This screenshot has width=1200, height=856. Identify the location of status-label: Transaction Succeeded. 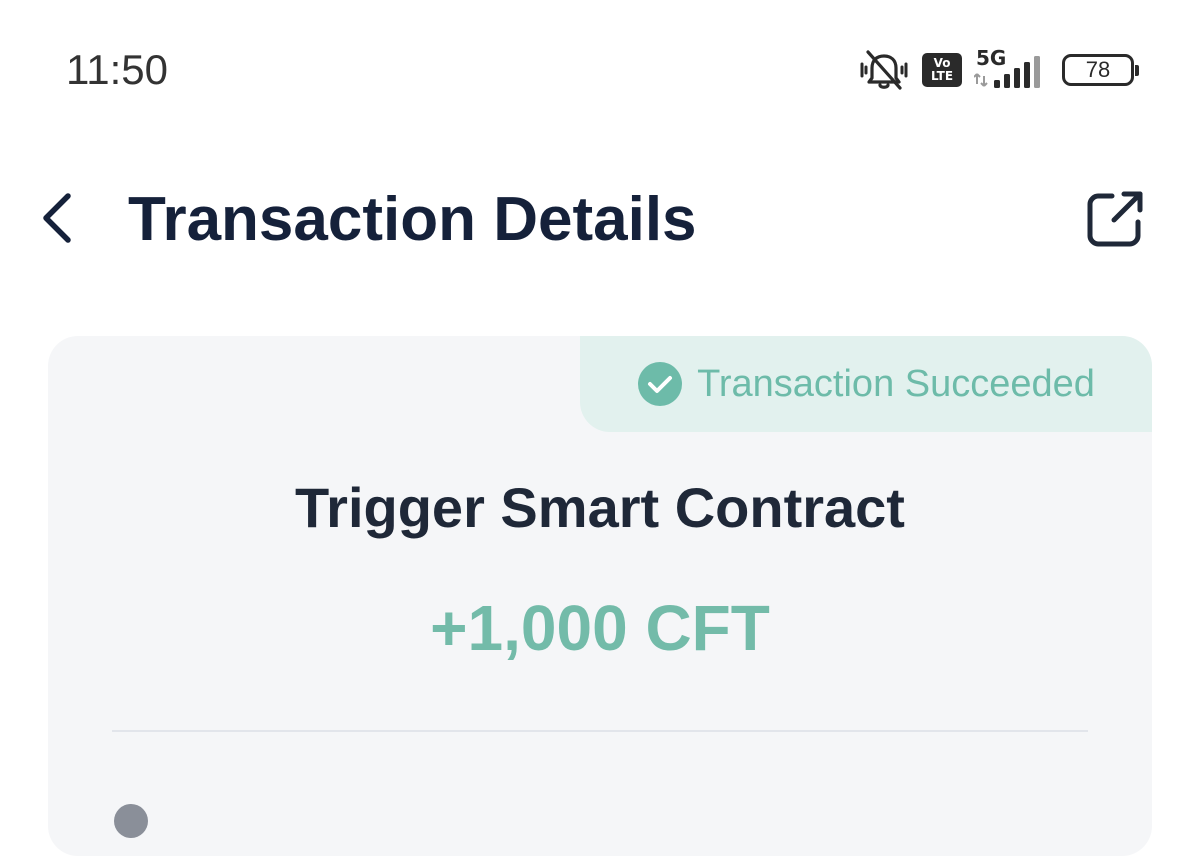
(896, 383).